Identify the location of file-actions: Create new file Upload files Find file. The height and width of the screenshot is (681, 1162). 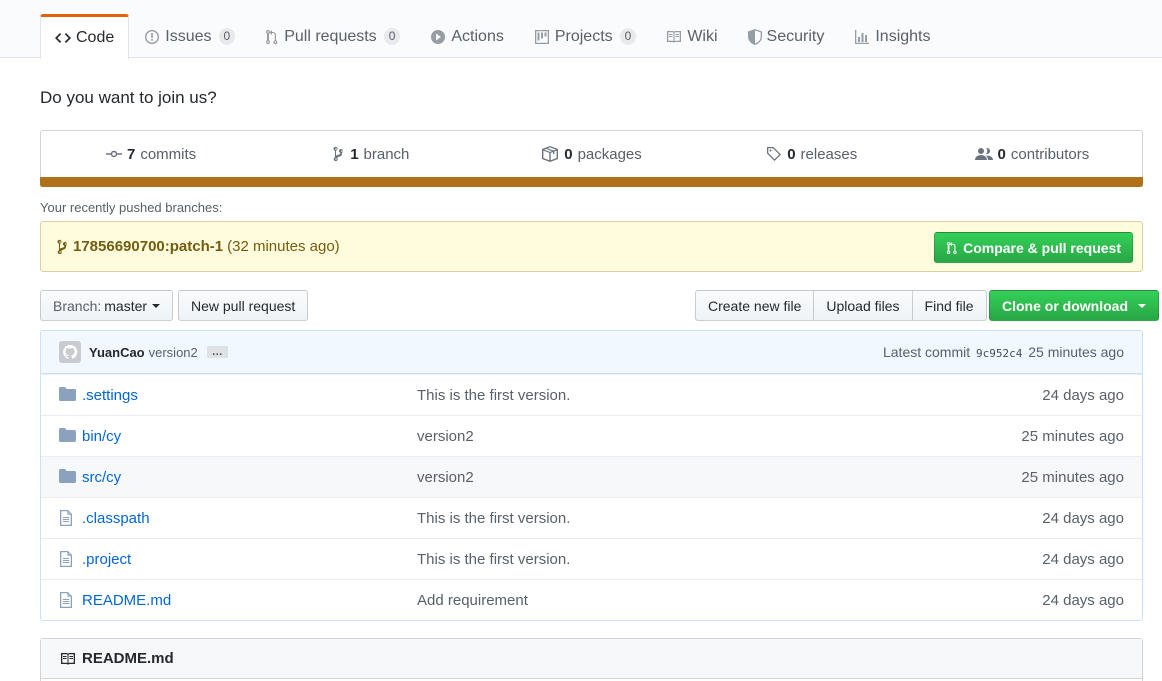
(841, 305).